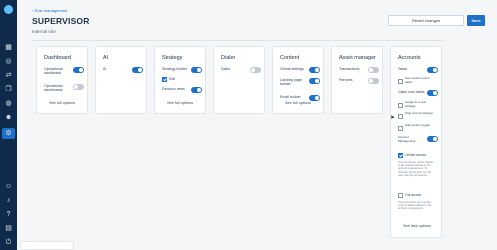 The width and height of the screenshot is (497, 250). What do you see at coordinates (400, 81) in the screenshot?
I see `checkbox-see-owners-tasks` at bounding box center [400, 81].